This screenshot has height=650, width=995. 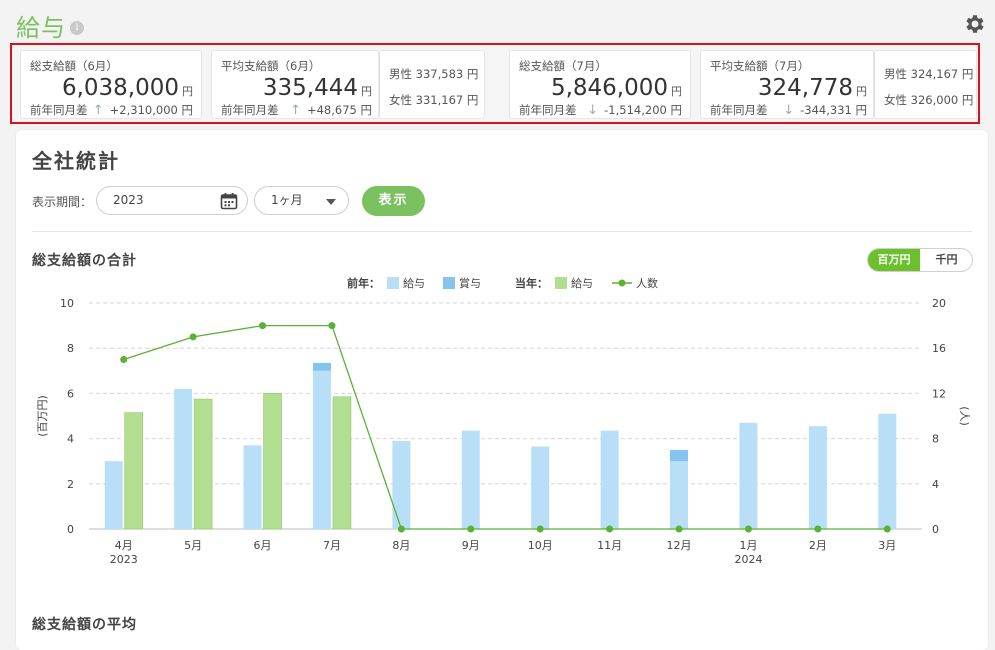 I want to click on y-tick-label: 2, so click(x=70, y=484).